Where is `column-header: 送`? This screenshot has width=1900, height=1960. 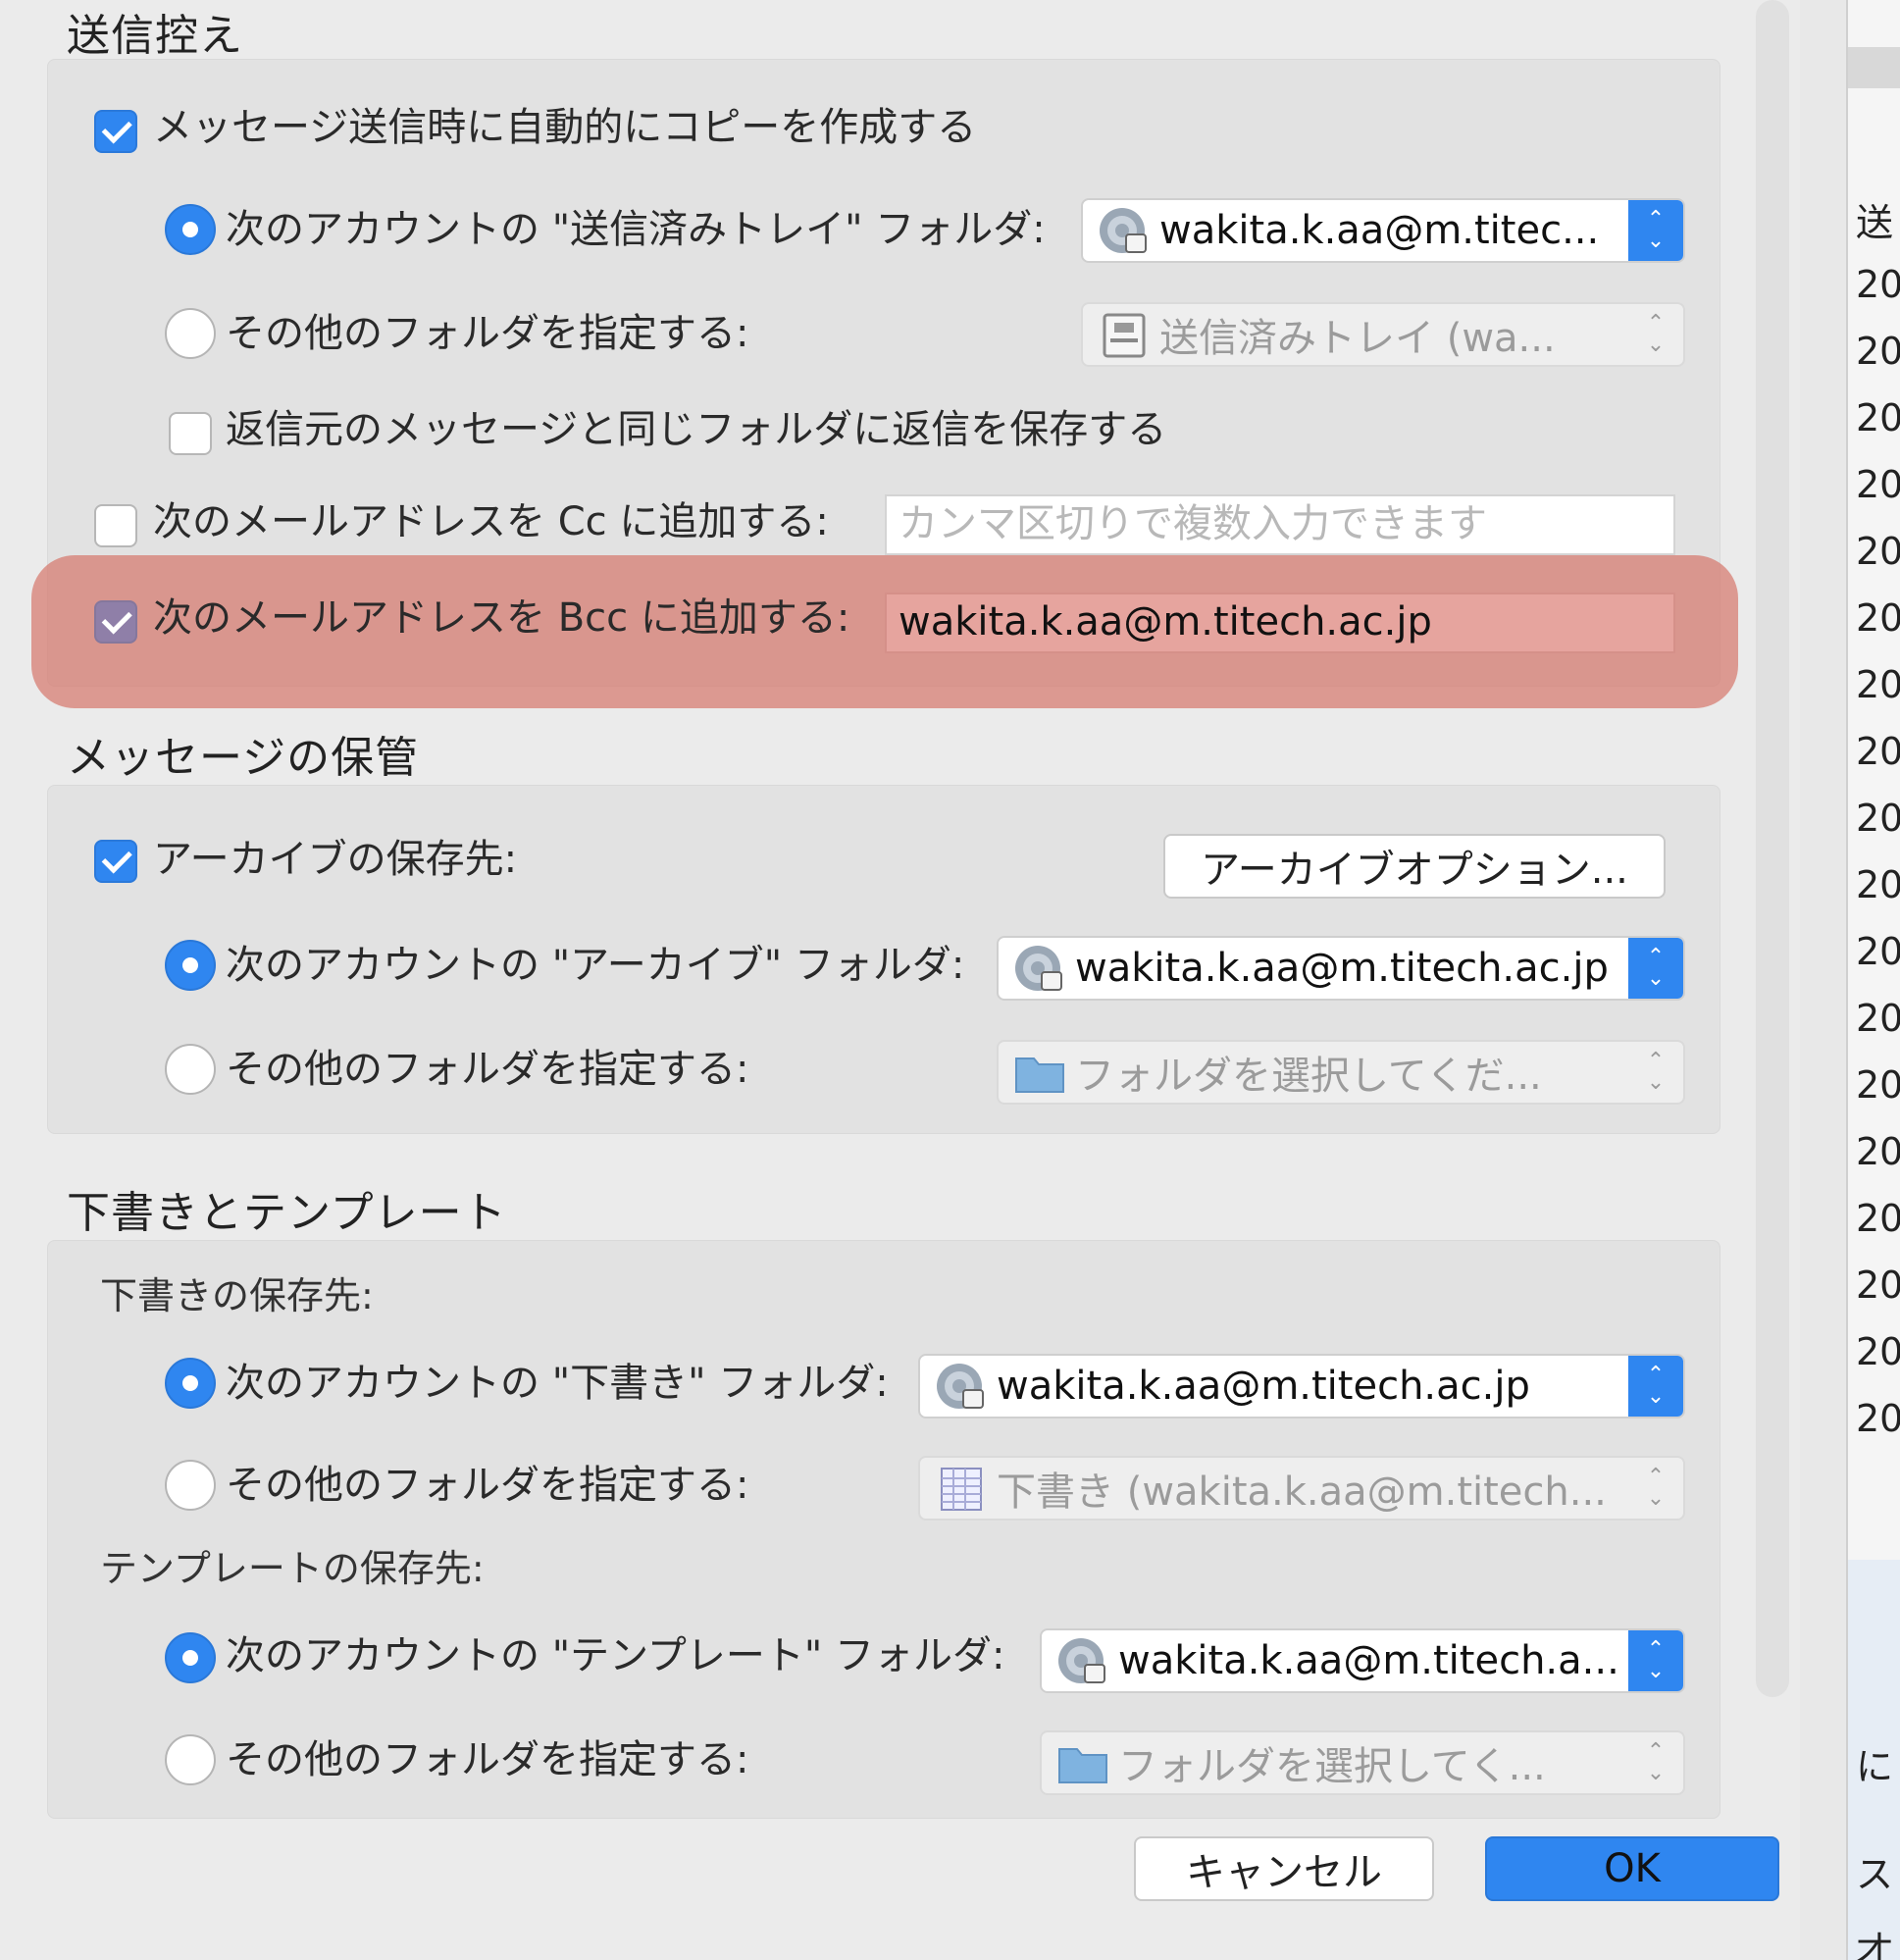
column-header: 送 is located at coordinates (1875, 222).